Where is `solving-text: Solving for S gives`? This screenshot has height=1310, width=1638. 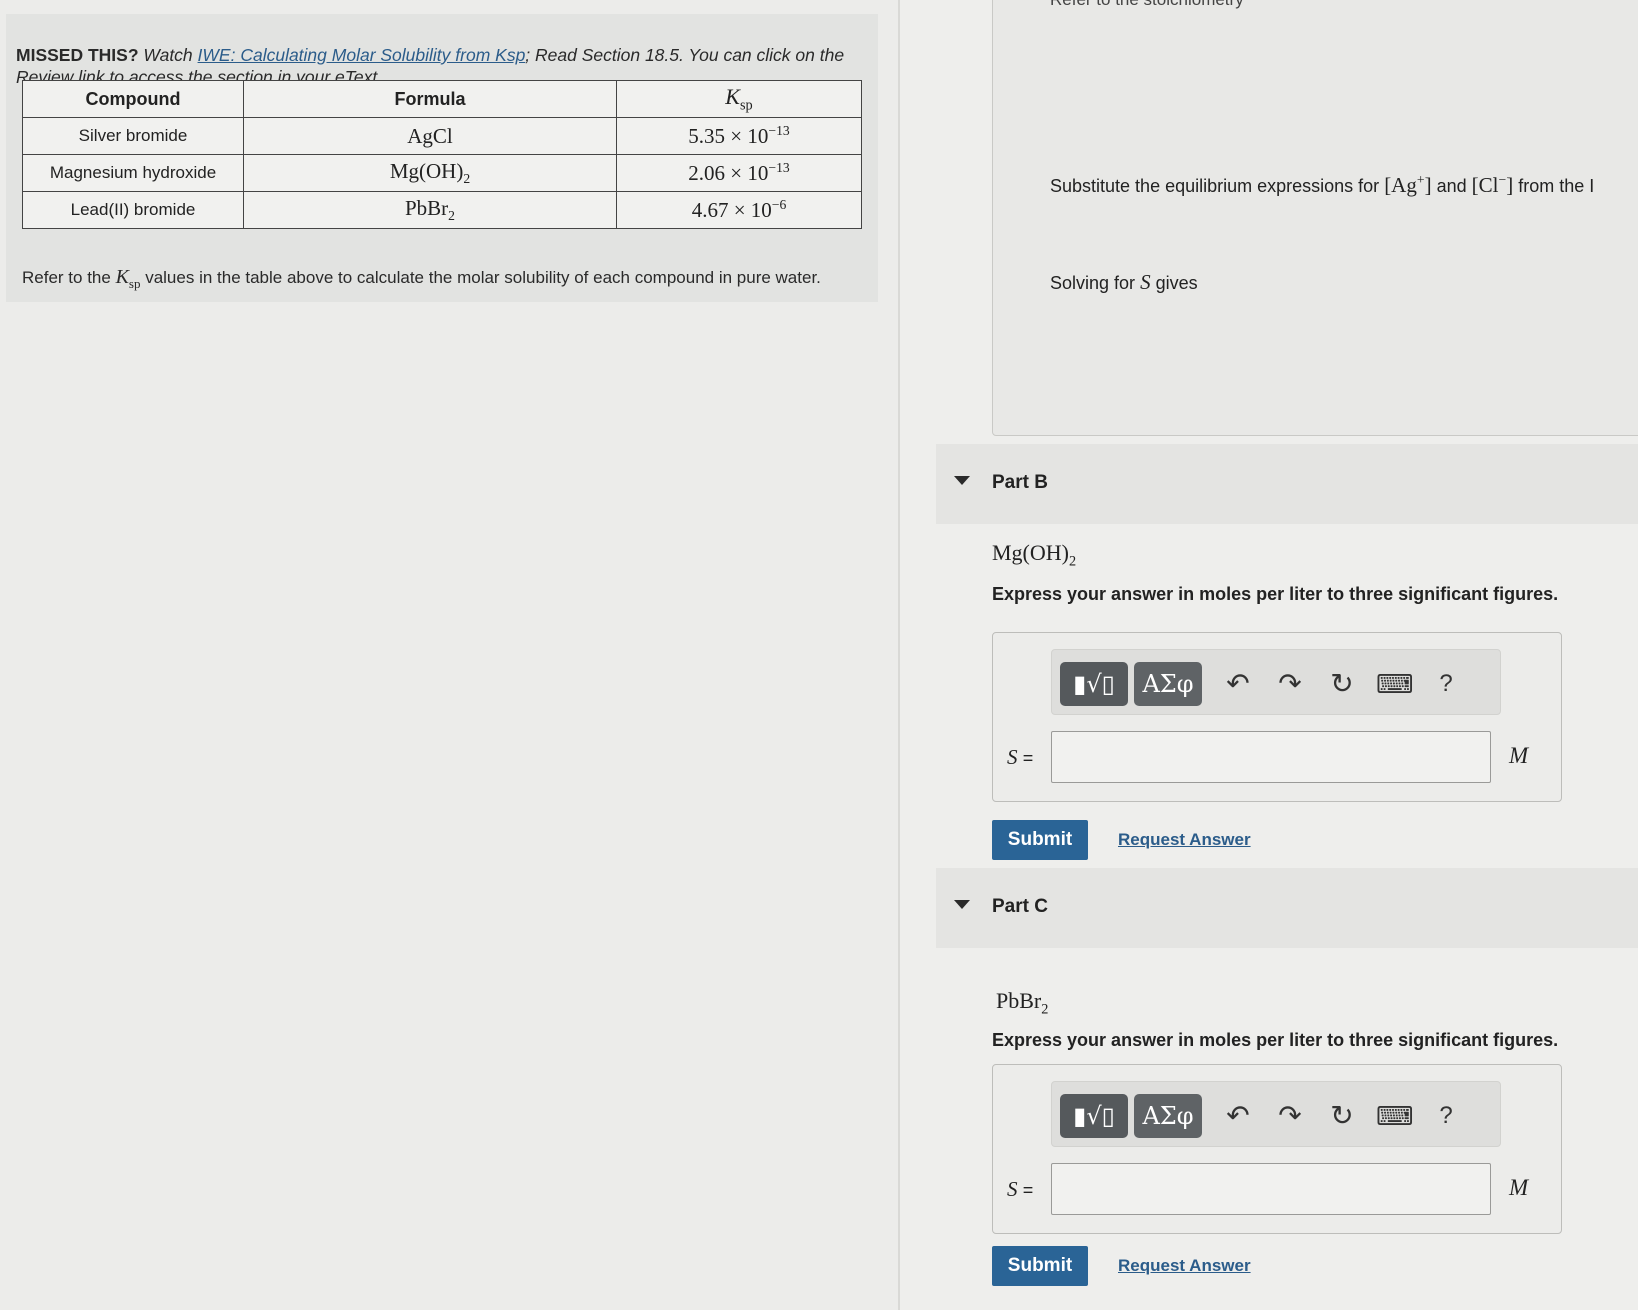 solving-text: Solving for S gives is located at coordinates (1124, 282).